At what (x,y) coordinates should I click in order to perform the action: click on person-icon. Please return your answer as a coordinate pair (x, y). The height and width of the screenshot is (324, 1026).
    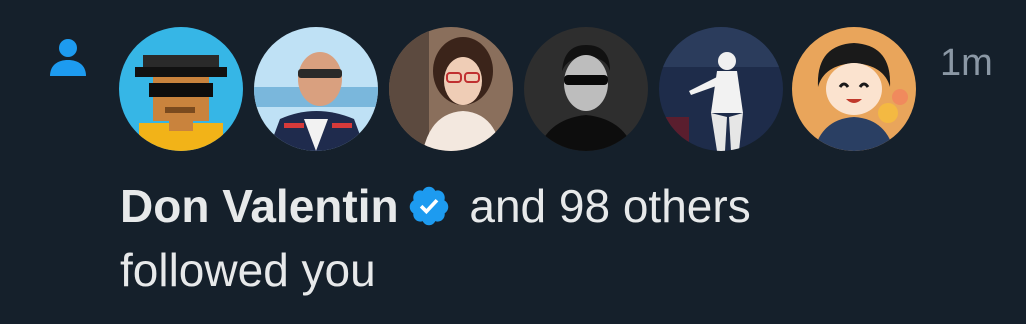
    Looking at the image, I should click on (68, 58).